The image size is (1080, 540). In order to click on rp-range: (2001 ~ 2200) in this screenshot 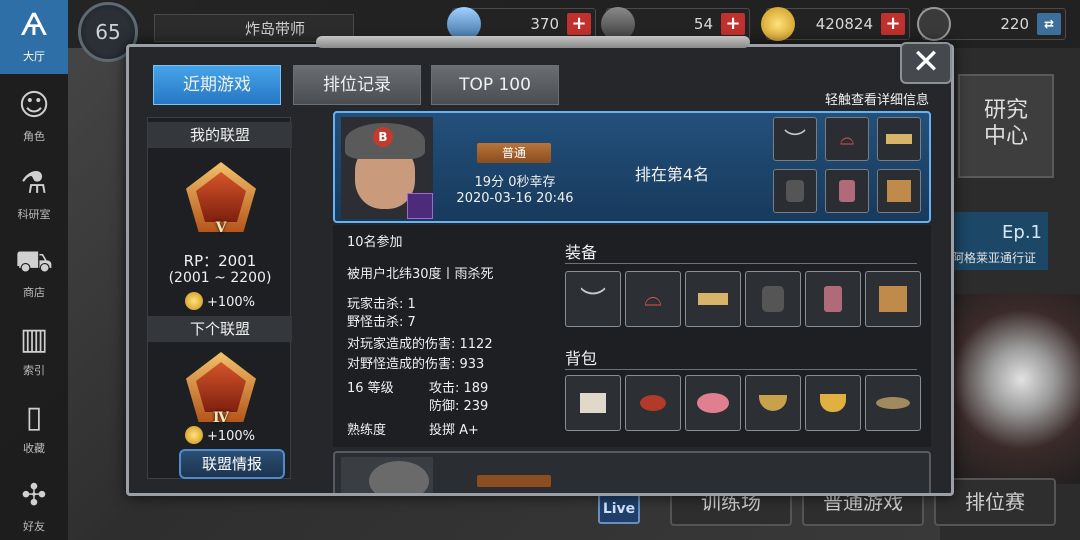, I will do `click(220, 278)`.